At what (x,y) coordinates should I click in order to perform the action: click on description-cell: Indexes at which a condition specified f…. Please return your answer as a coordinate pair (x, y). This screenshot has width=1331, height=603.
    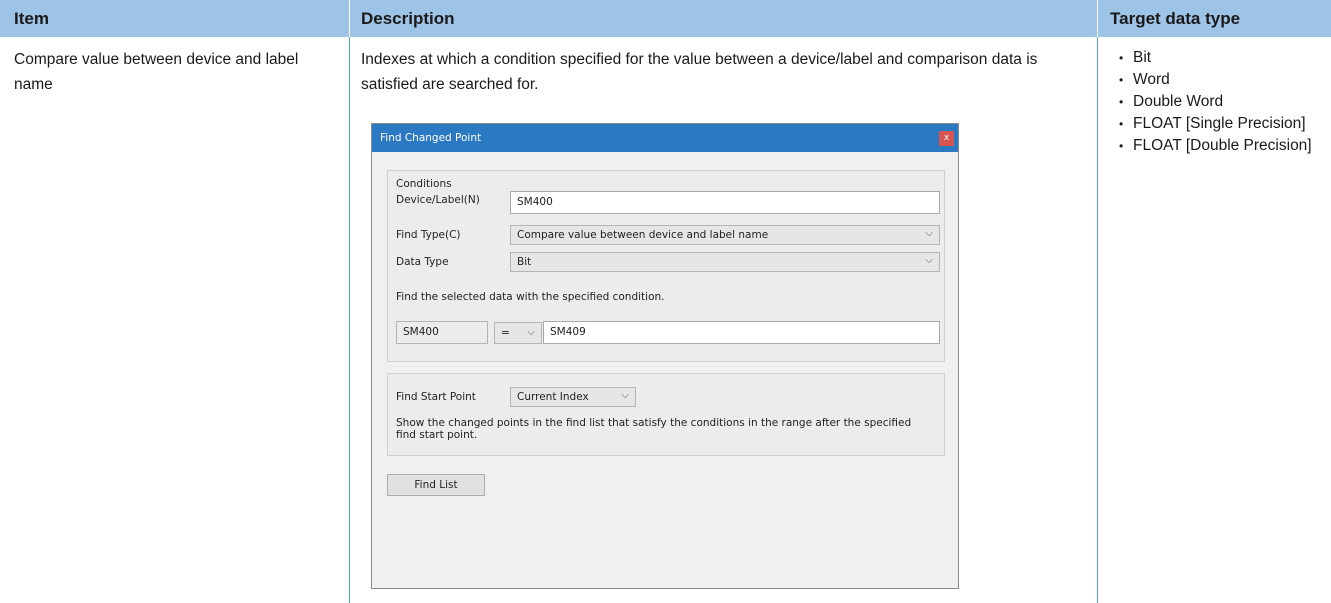
    Looking at the image, I should click on (699, 72).